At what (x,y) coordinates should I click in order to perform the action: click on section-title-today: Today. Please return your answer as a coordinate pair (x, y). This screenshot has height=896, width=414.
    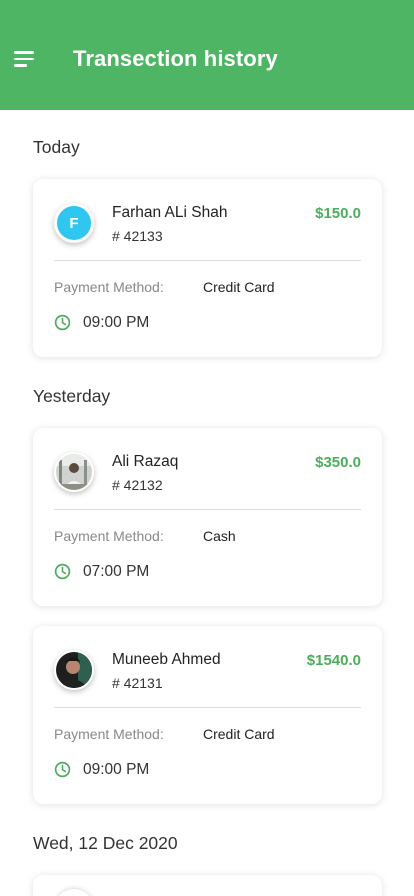
    Looking at the image, I should click on (56, 147).